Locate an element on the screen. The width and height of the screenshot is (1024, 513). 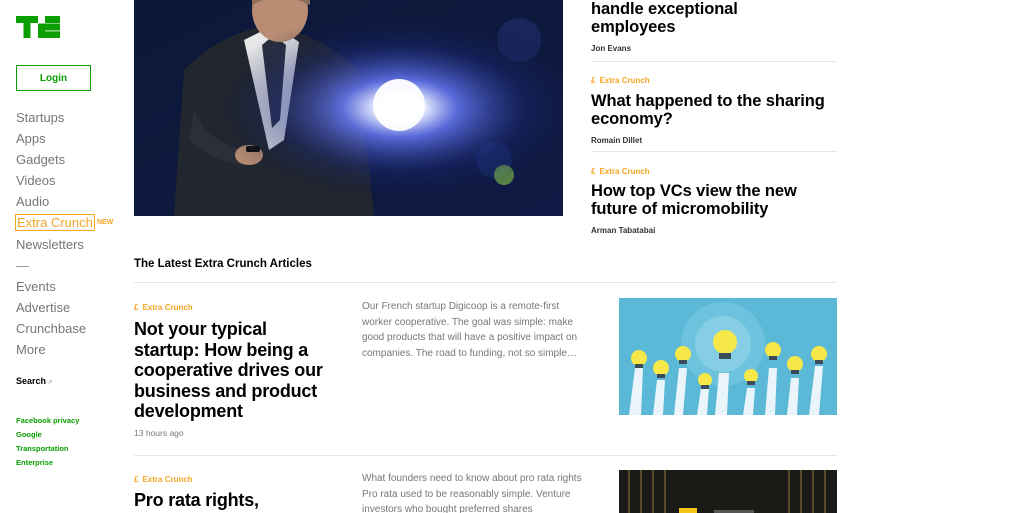
nav-item-gadgets: Gadgets is located at coordinates (64, 162).